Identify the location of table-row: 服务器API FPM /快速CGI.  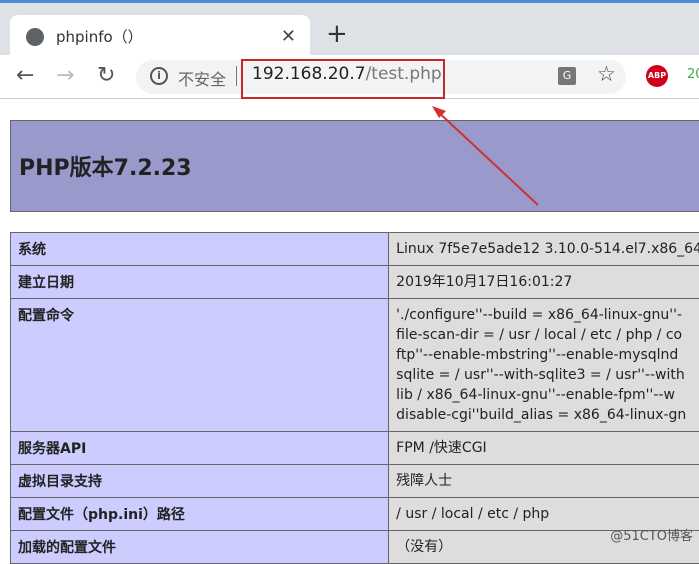
(355, 448).